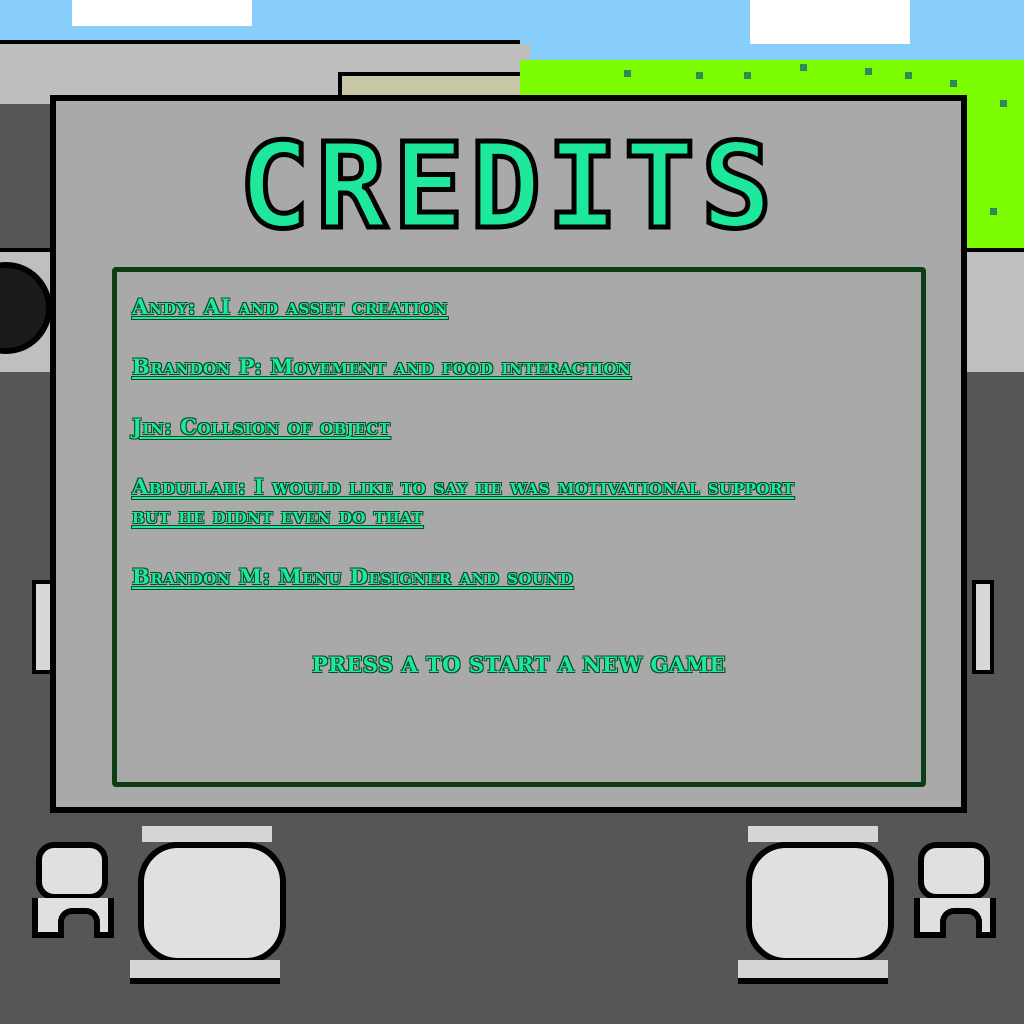  I want to click on credits-title: CREDITS, so click(507, 186).